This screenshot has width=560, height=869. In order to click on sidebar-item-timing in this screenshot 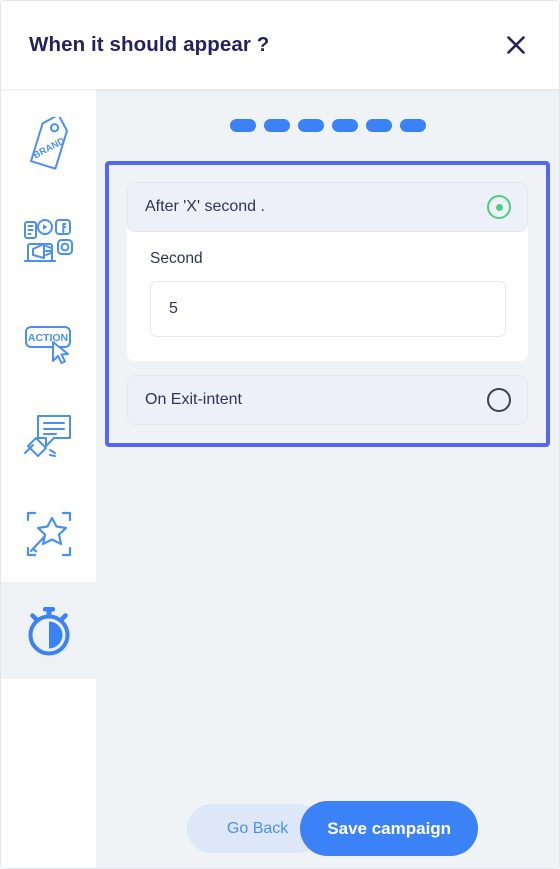, I will do `click(48, 630)`.